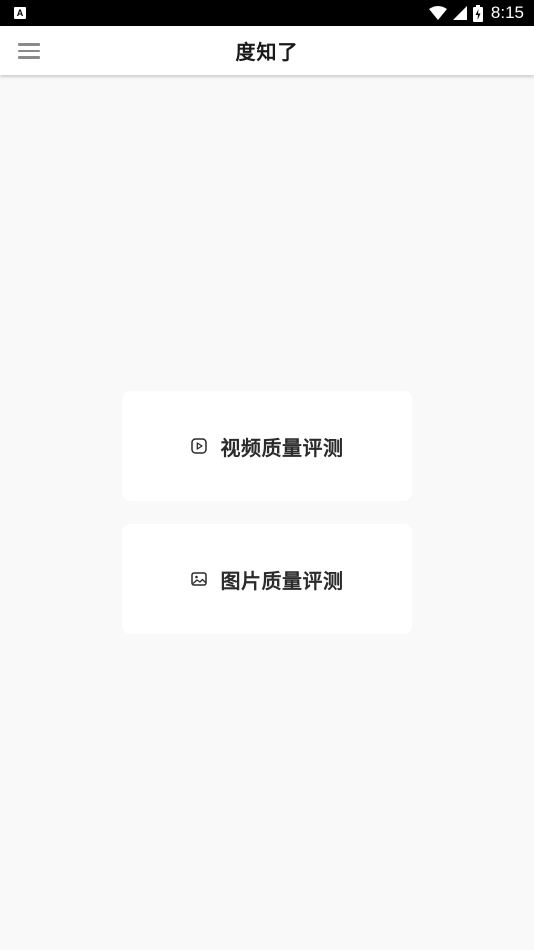 This screenshot has height=950, width=534. What do you see at coordinates (198, 446) in the screenshot?
I see `video-play-icon` at bounding box center [198, 446].